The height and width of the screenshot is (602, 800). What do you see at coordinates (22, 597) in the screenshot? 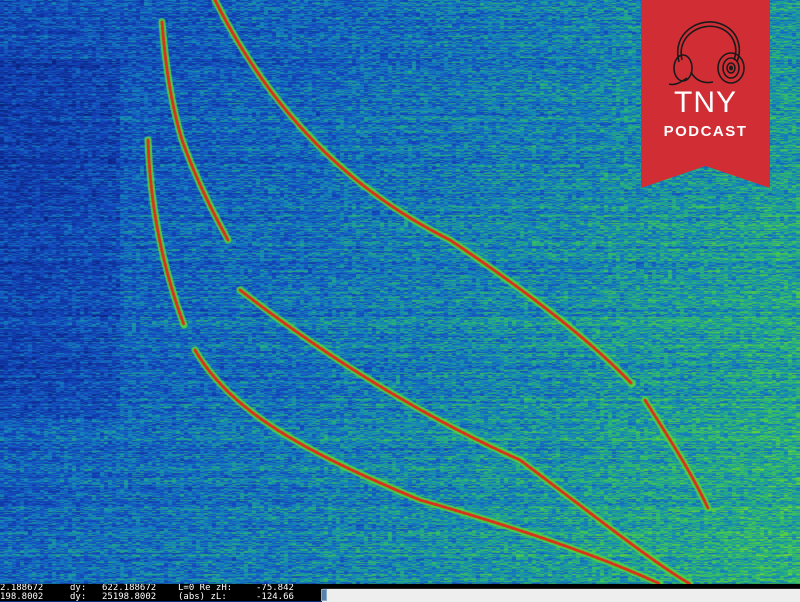
I see `readout-x-value: 198.8002` at bounding box center [22, 597].